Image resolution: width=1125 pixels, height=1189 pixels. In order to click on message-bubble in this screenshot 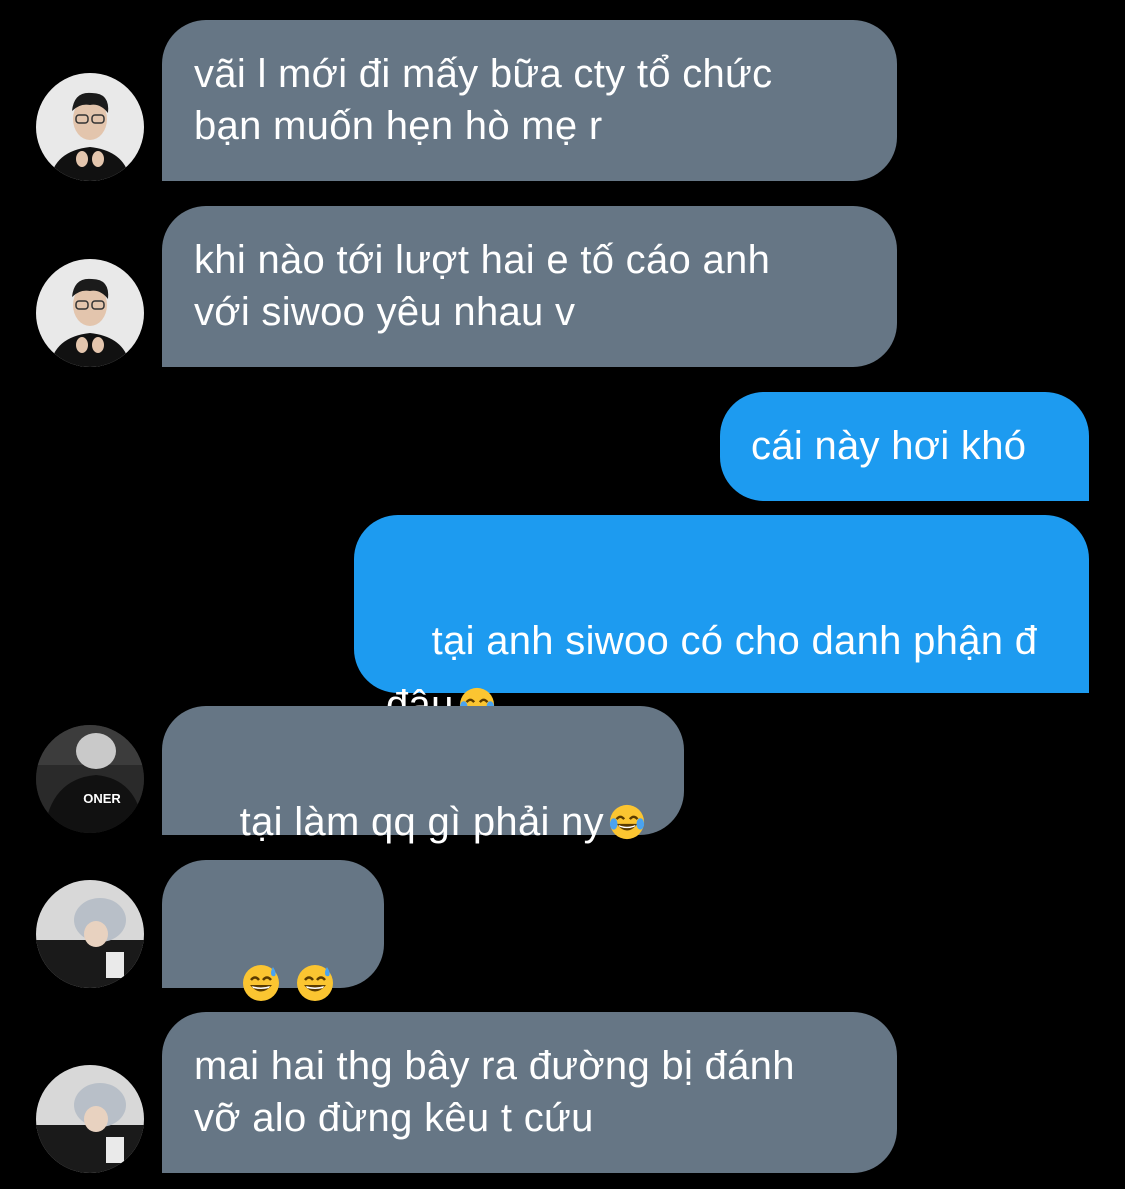, I will do `click(273, 956)`.